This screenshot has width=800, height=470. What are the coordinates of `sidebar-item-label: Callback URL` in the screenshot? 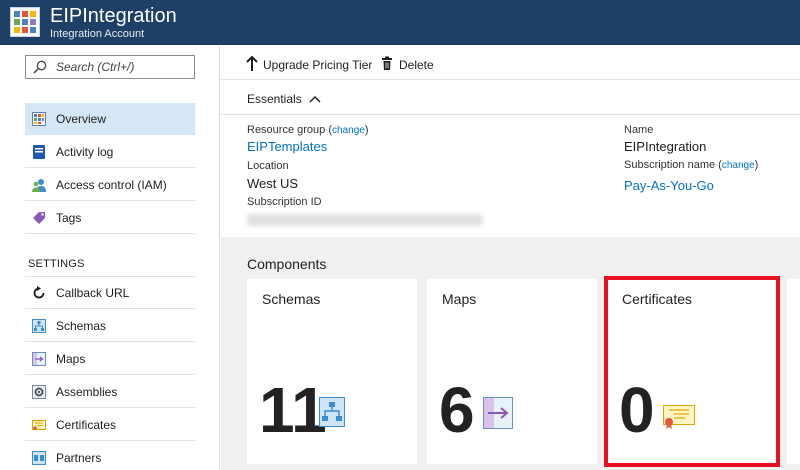 It's located at (93, 293).